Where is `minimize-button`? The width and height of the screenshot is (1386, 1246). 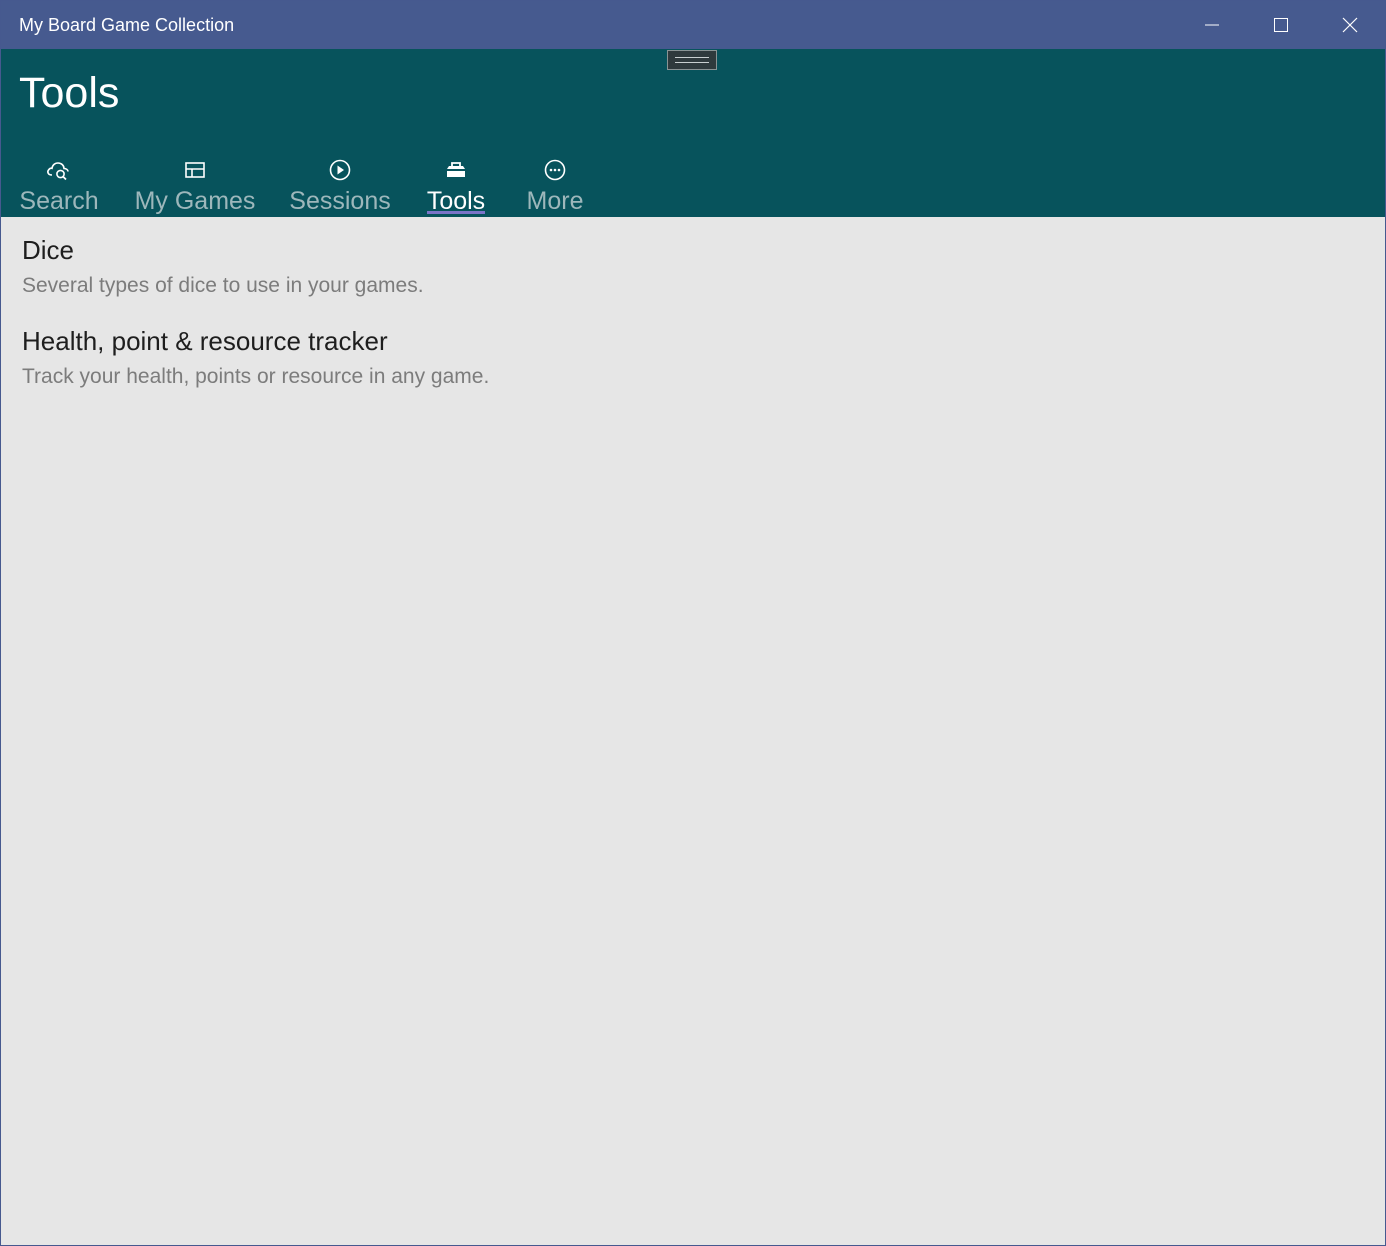
minimize-button is located at coordinates (1211, 25).